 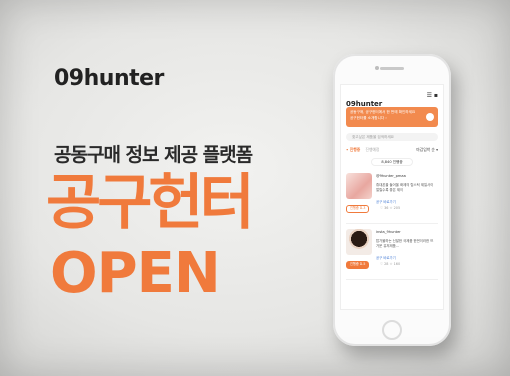 What do you see at coordinates (392, 330) in the screenshot?
I see `home-button` at bounding box center [392, 330].